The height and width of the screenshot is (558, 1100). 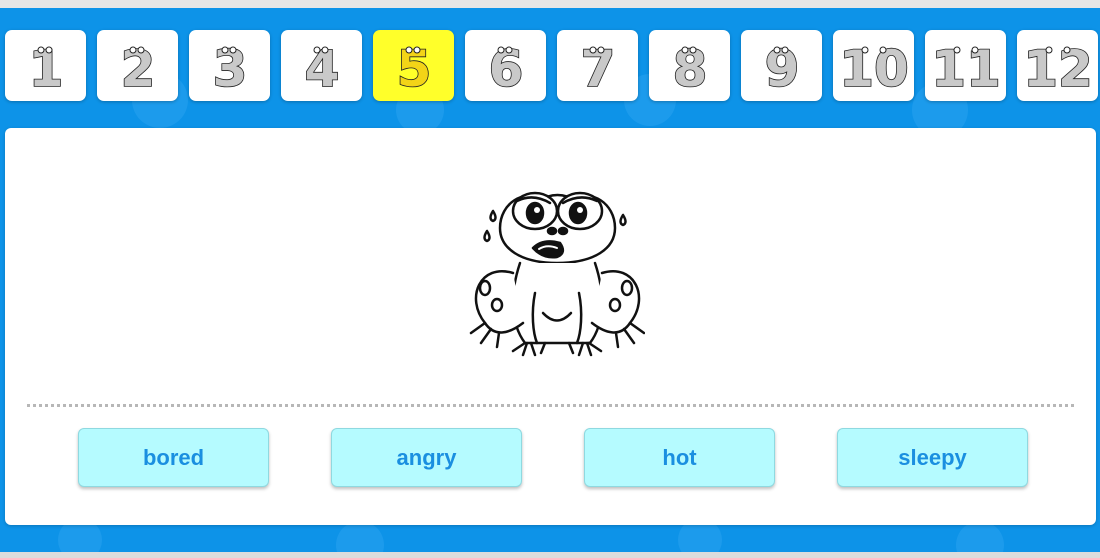 I want to click on svg-text: 11, so click(x=966, y=69).